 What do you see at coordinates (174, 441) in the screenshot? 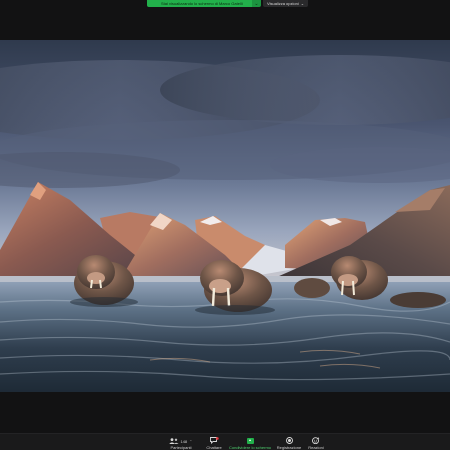
I see `participants-icon` at bounding box center [174, 441].